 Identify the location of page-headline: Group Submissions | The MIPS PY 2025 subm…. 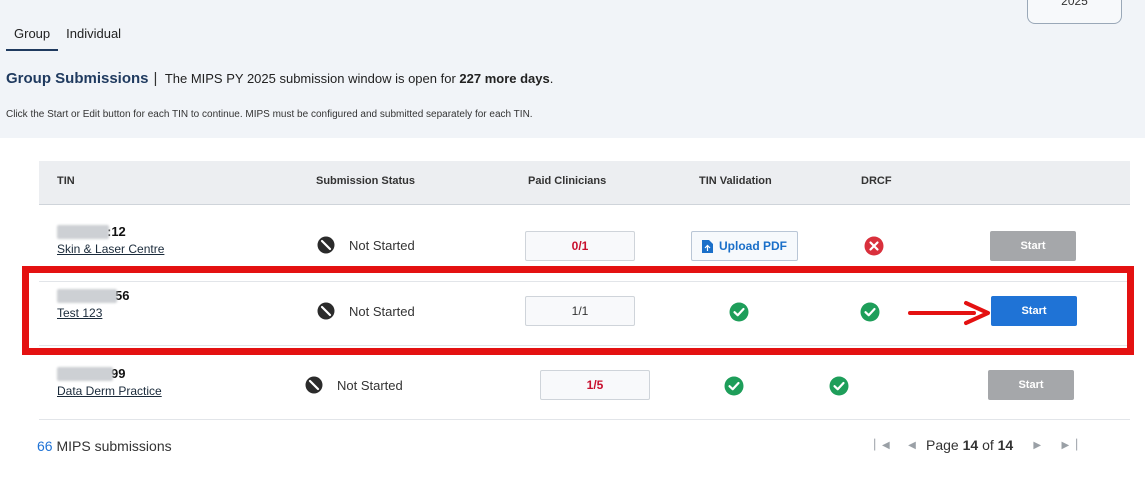
(279, 78).